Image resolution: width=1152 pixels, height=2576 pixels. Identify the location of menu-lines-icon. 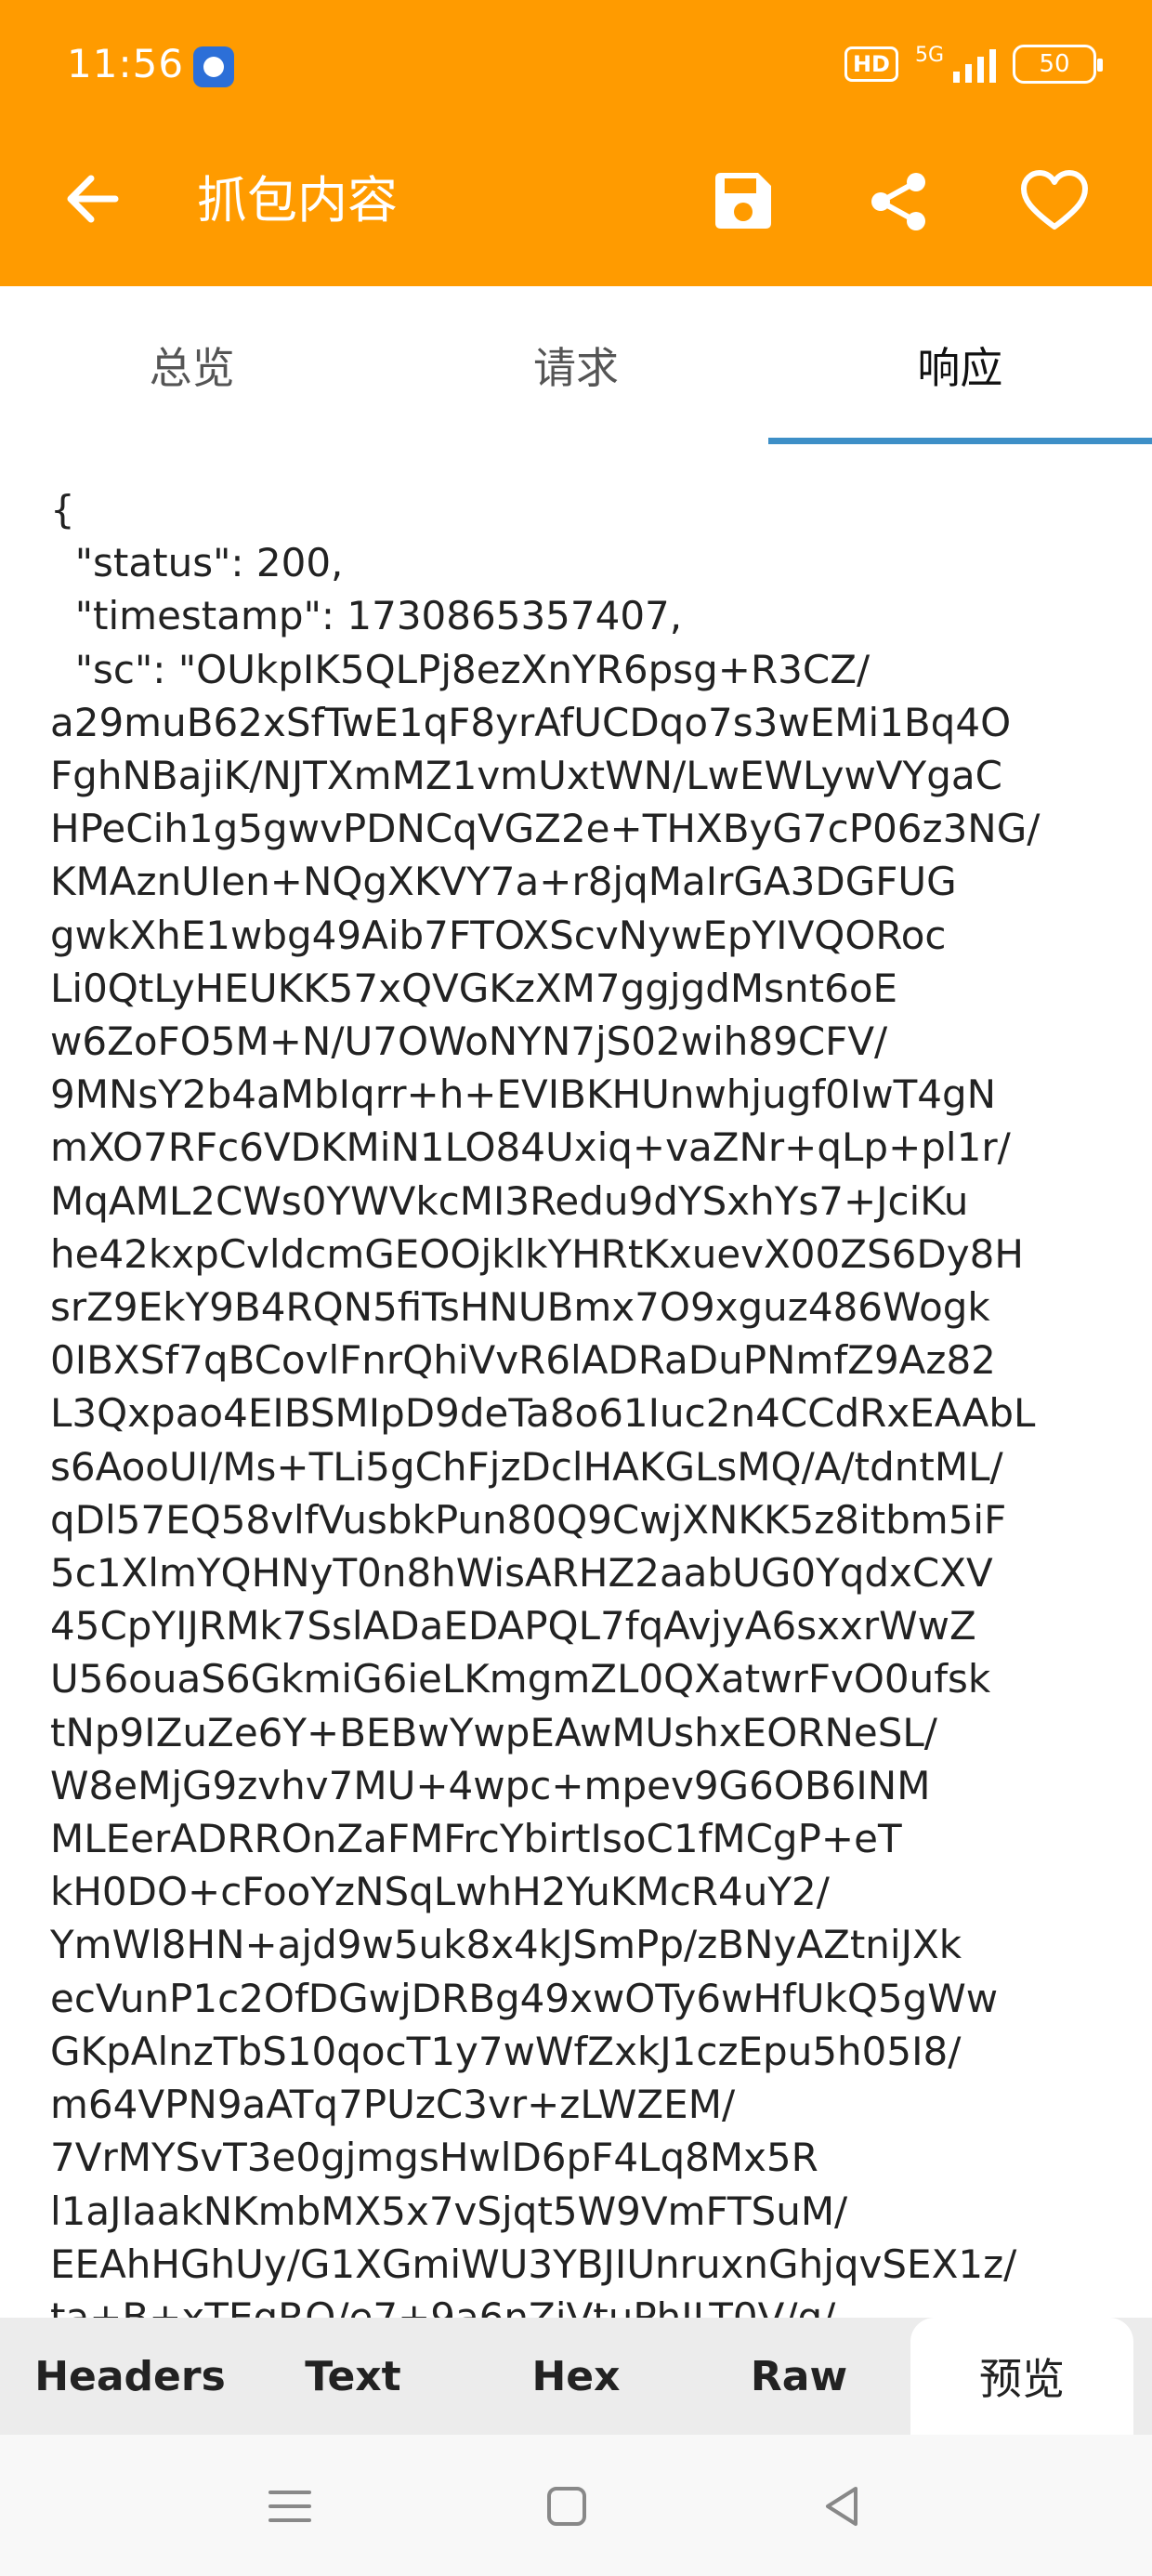
(289, 2506).